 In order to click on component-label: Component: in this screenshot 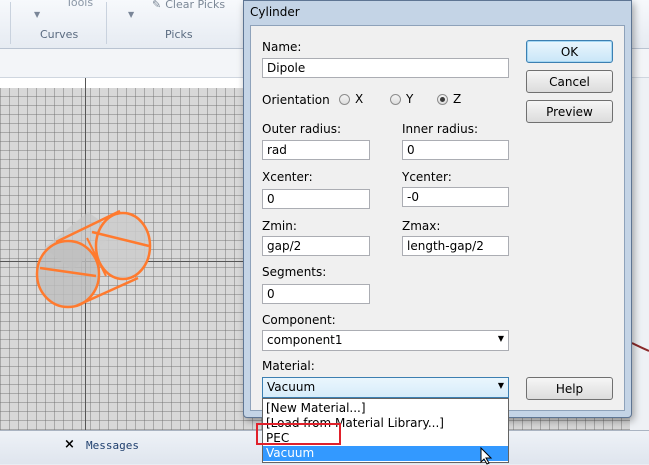, I will do `click(299, 320)`.